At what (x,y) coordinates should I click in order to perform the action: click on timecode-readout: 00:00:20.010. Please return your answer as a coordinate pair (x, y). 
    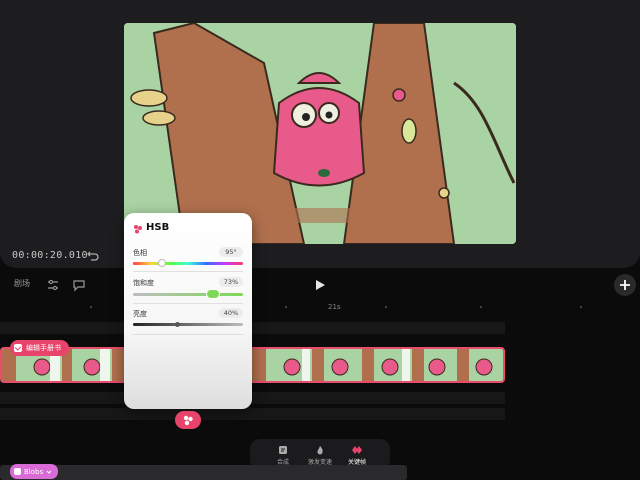
    Looking at the image, I should click on (50, 255).